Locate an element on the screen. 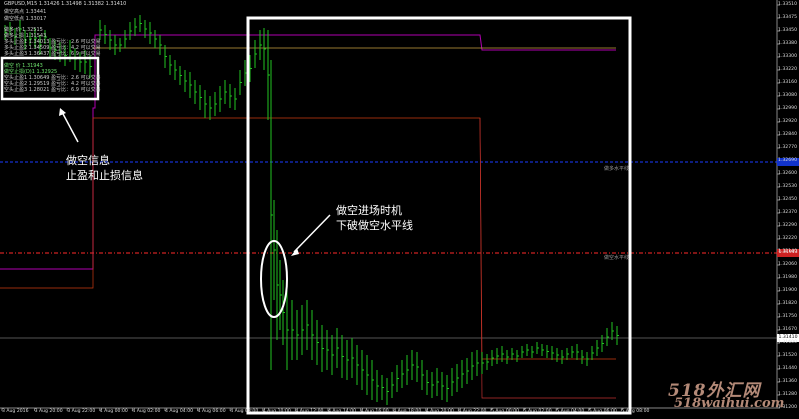 The image size is (799, 419). time-axis-label: 4 Aug 00:00 is located at coordinates (113, 411).